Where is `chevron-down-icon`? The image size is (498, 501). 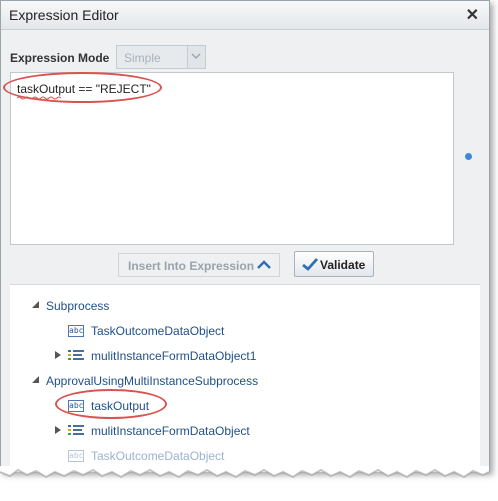
chevron-down-icon is located at coordinates (196, 57).